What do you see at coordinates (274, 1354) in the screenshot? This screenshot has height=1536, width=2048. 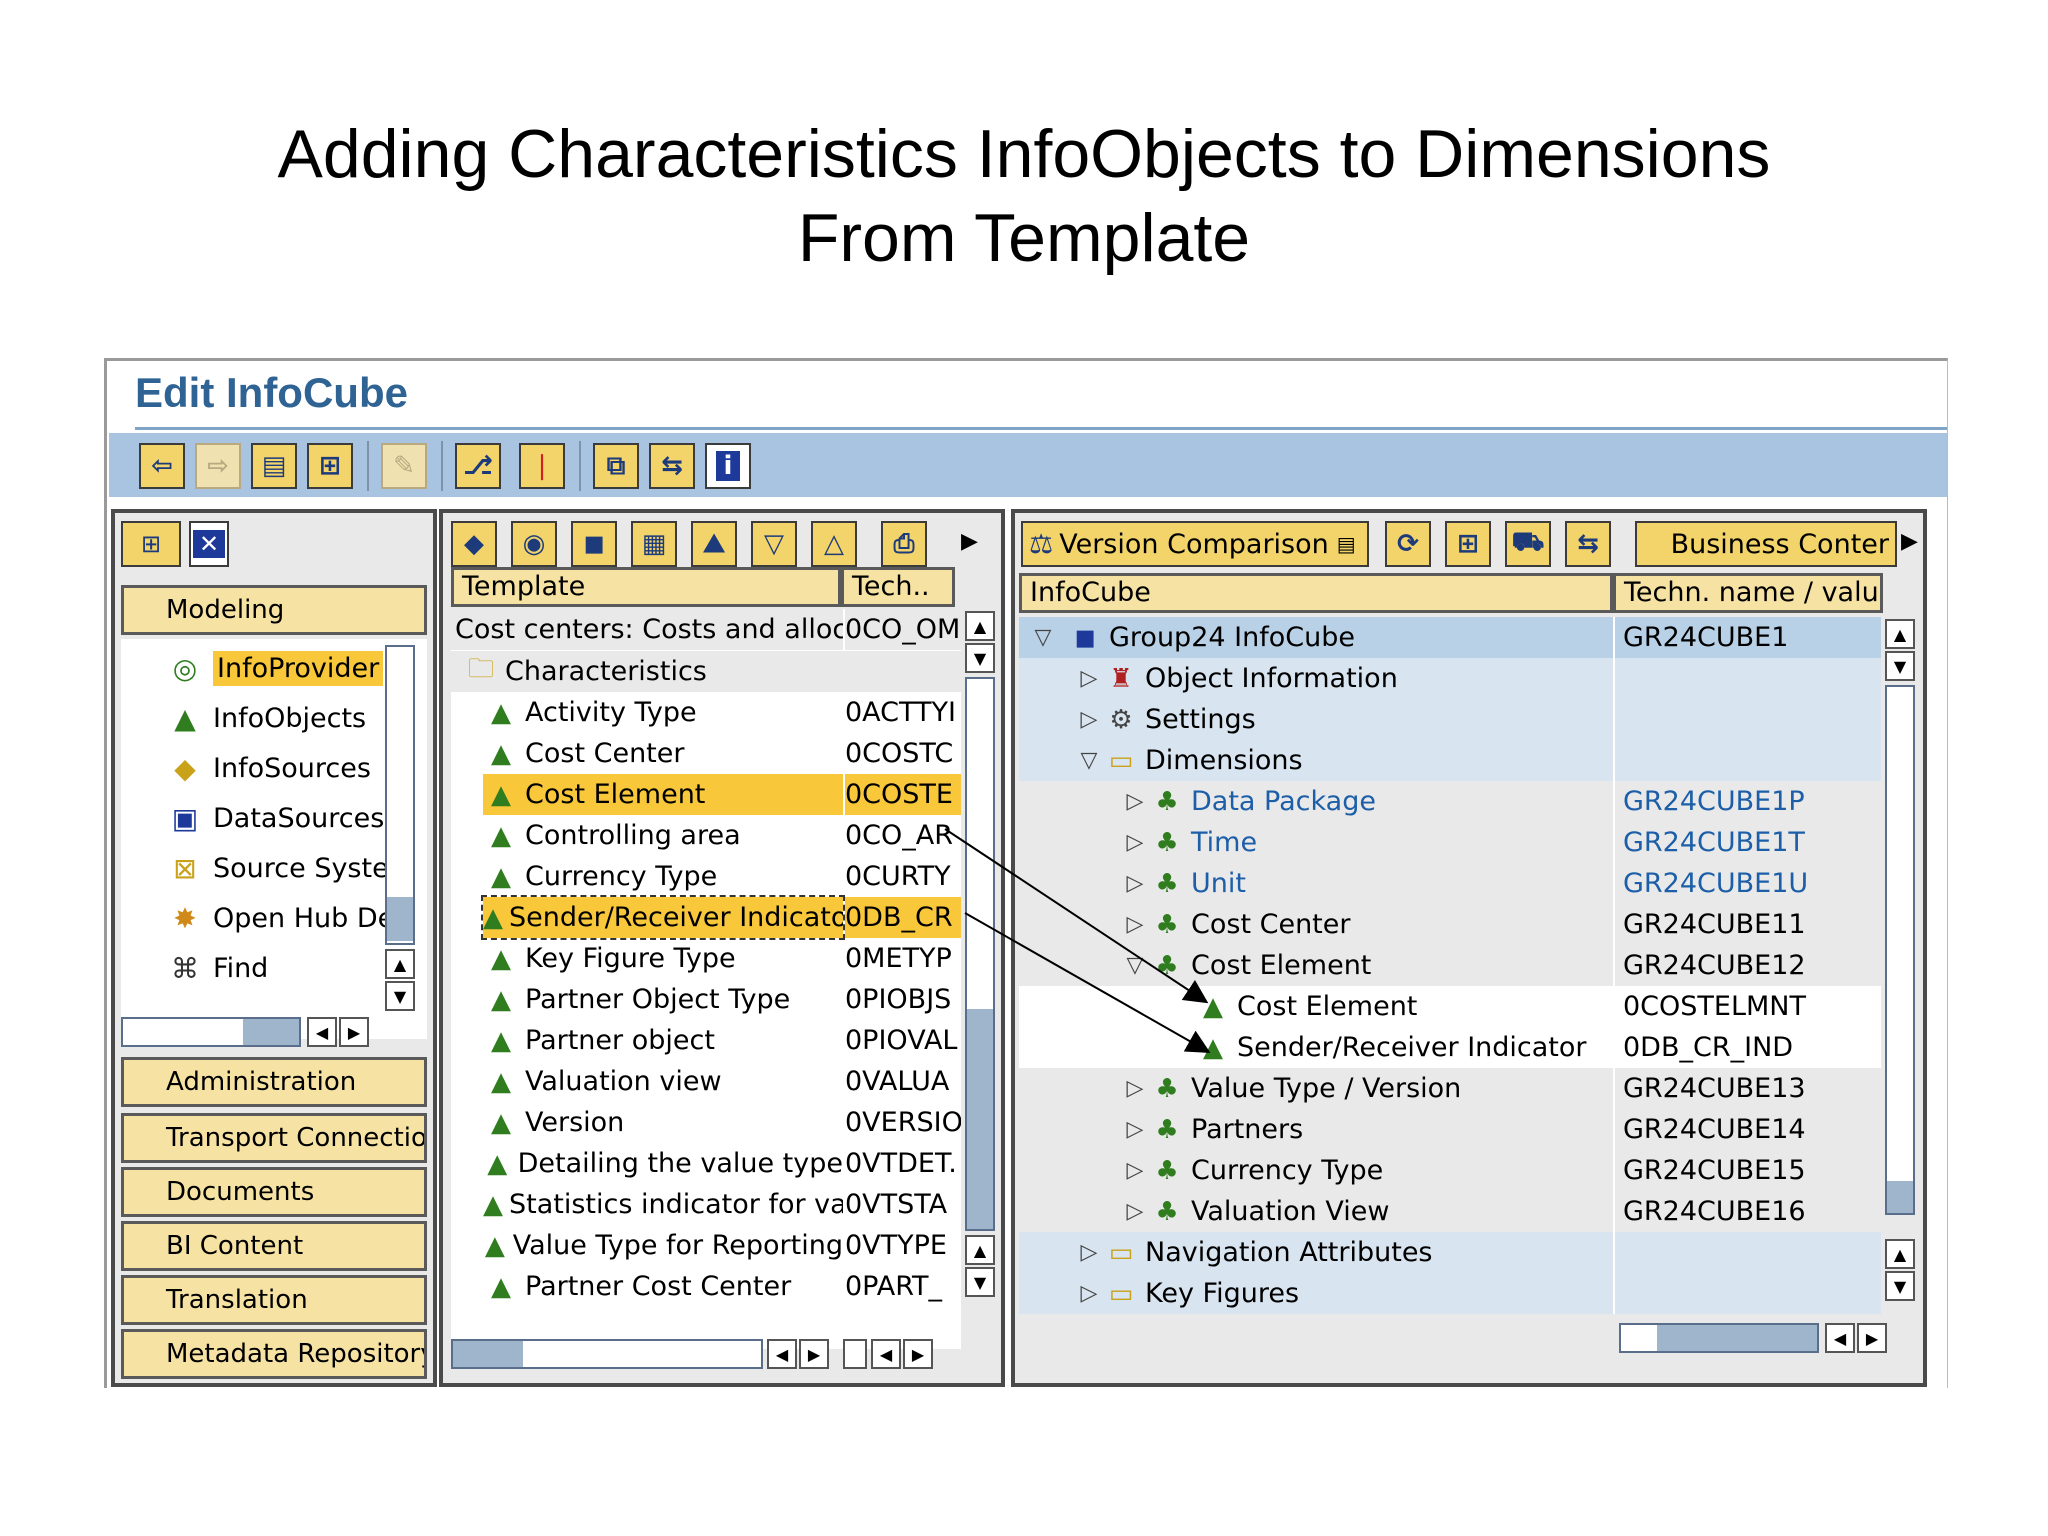 I see `section-metadata-repository: Metadata Repository` at bounding box center [274, 1354].